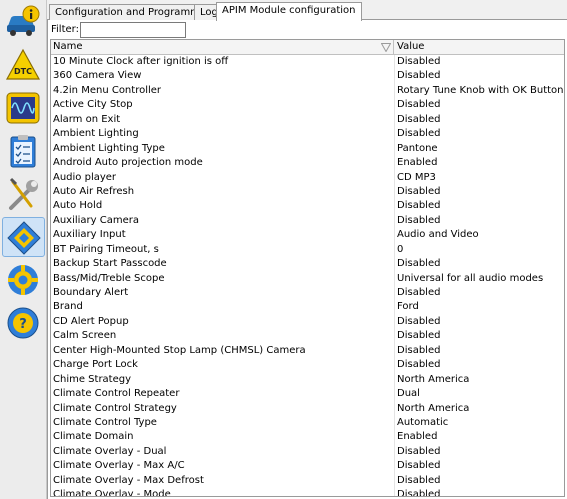 The height and width of the screenshot is (499, 567). I want to click on sidebar-item-checklist, so click(23, 151).